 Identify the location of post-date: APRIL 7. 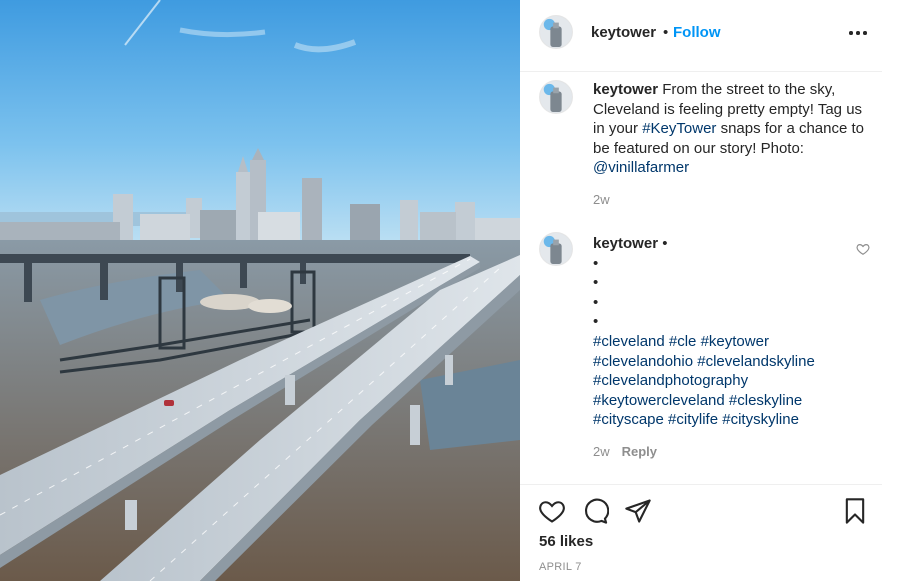
(560, 567).